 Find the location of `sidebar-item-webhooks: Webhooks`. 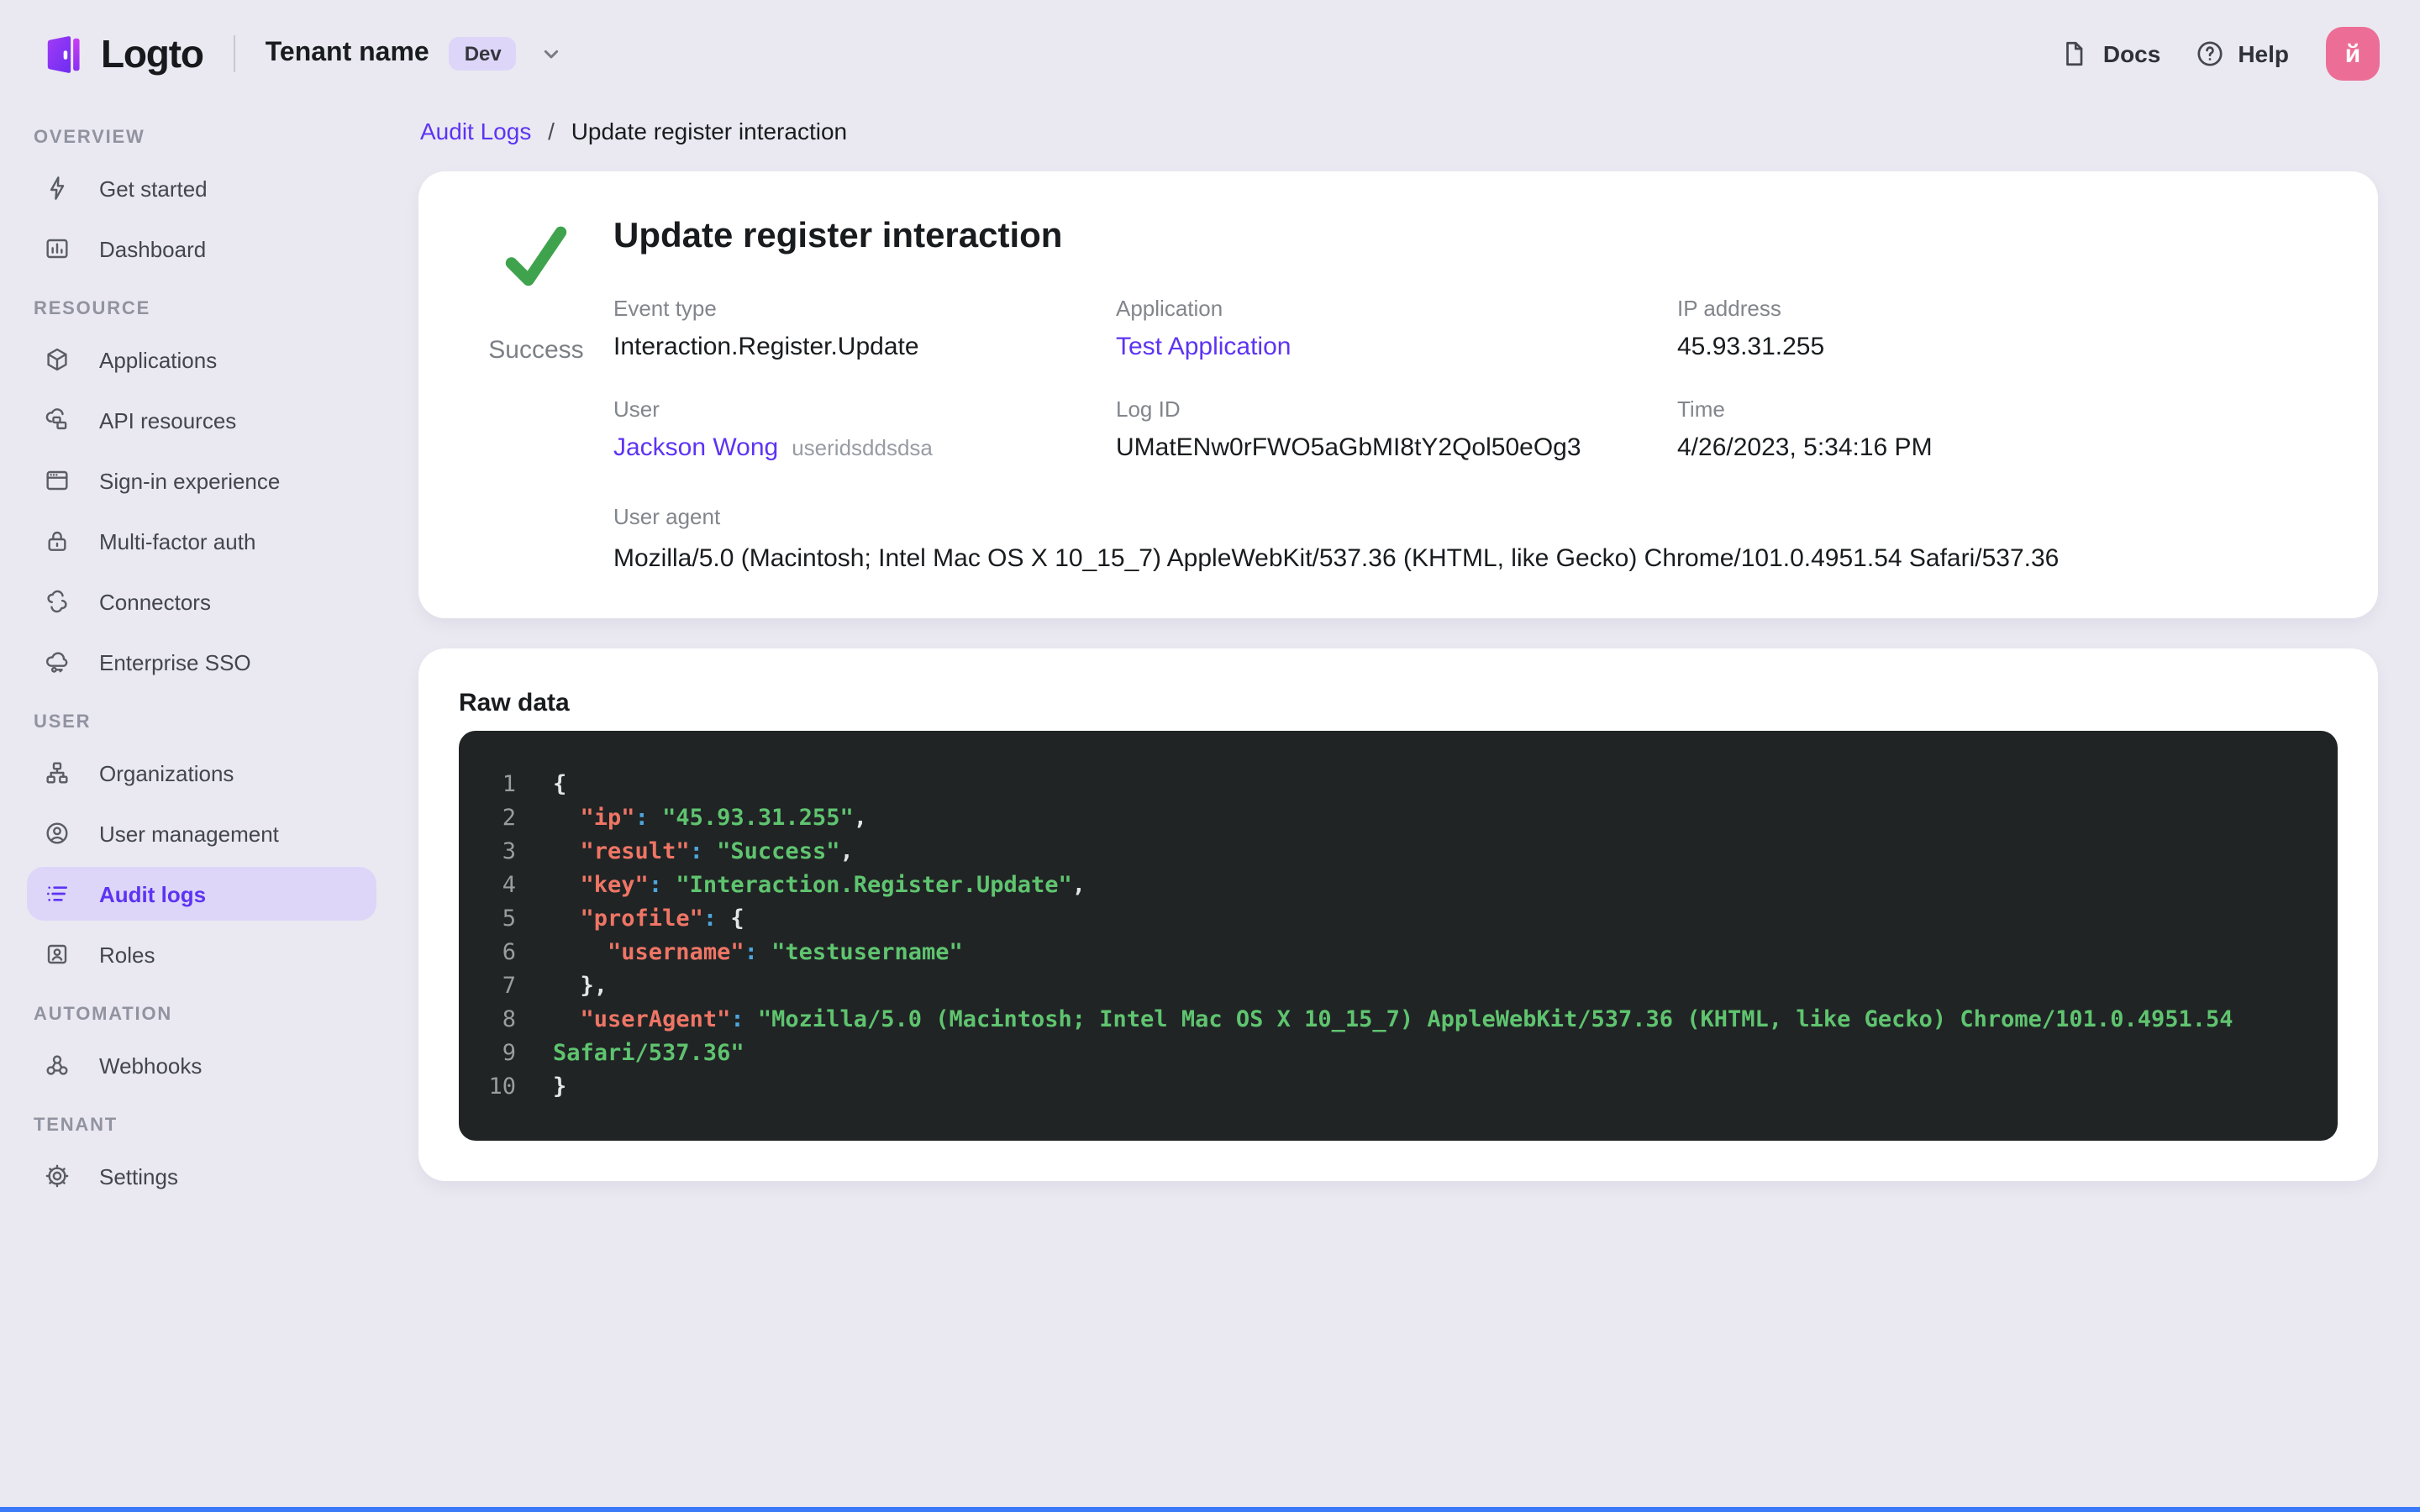

sidebar-item-webhooks: Webhooks is located at coordinates (202, 1065).